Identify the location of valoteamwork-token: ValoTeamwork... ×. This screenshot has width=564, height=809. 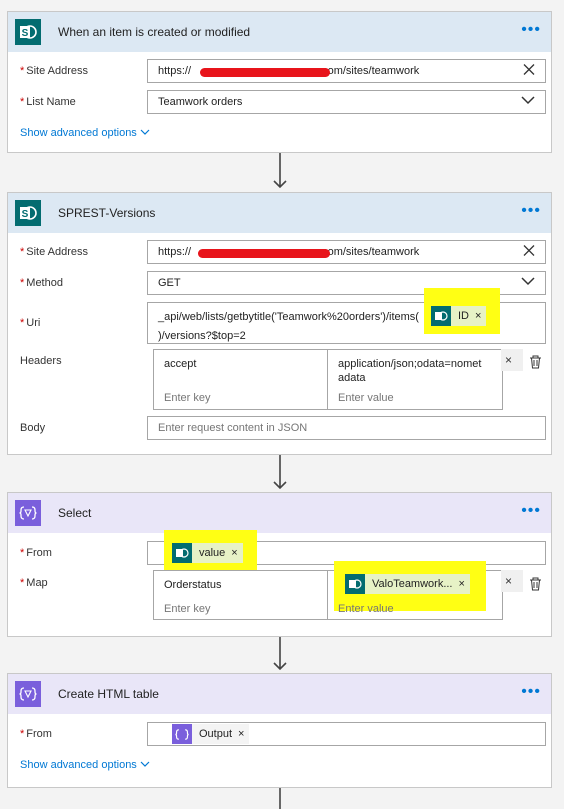
(407, 584).